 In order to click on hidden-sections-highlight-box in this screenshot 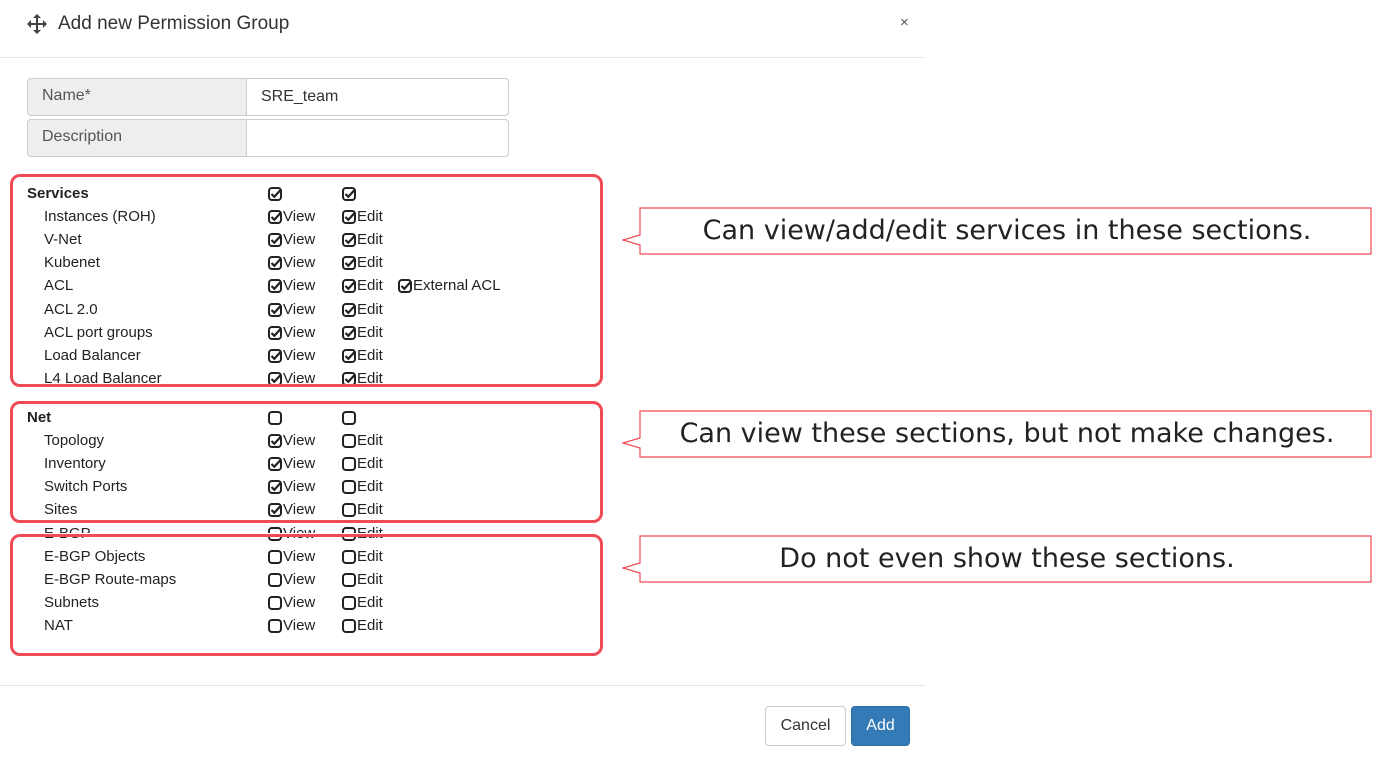, I will do `click(306, 595)`.